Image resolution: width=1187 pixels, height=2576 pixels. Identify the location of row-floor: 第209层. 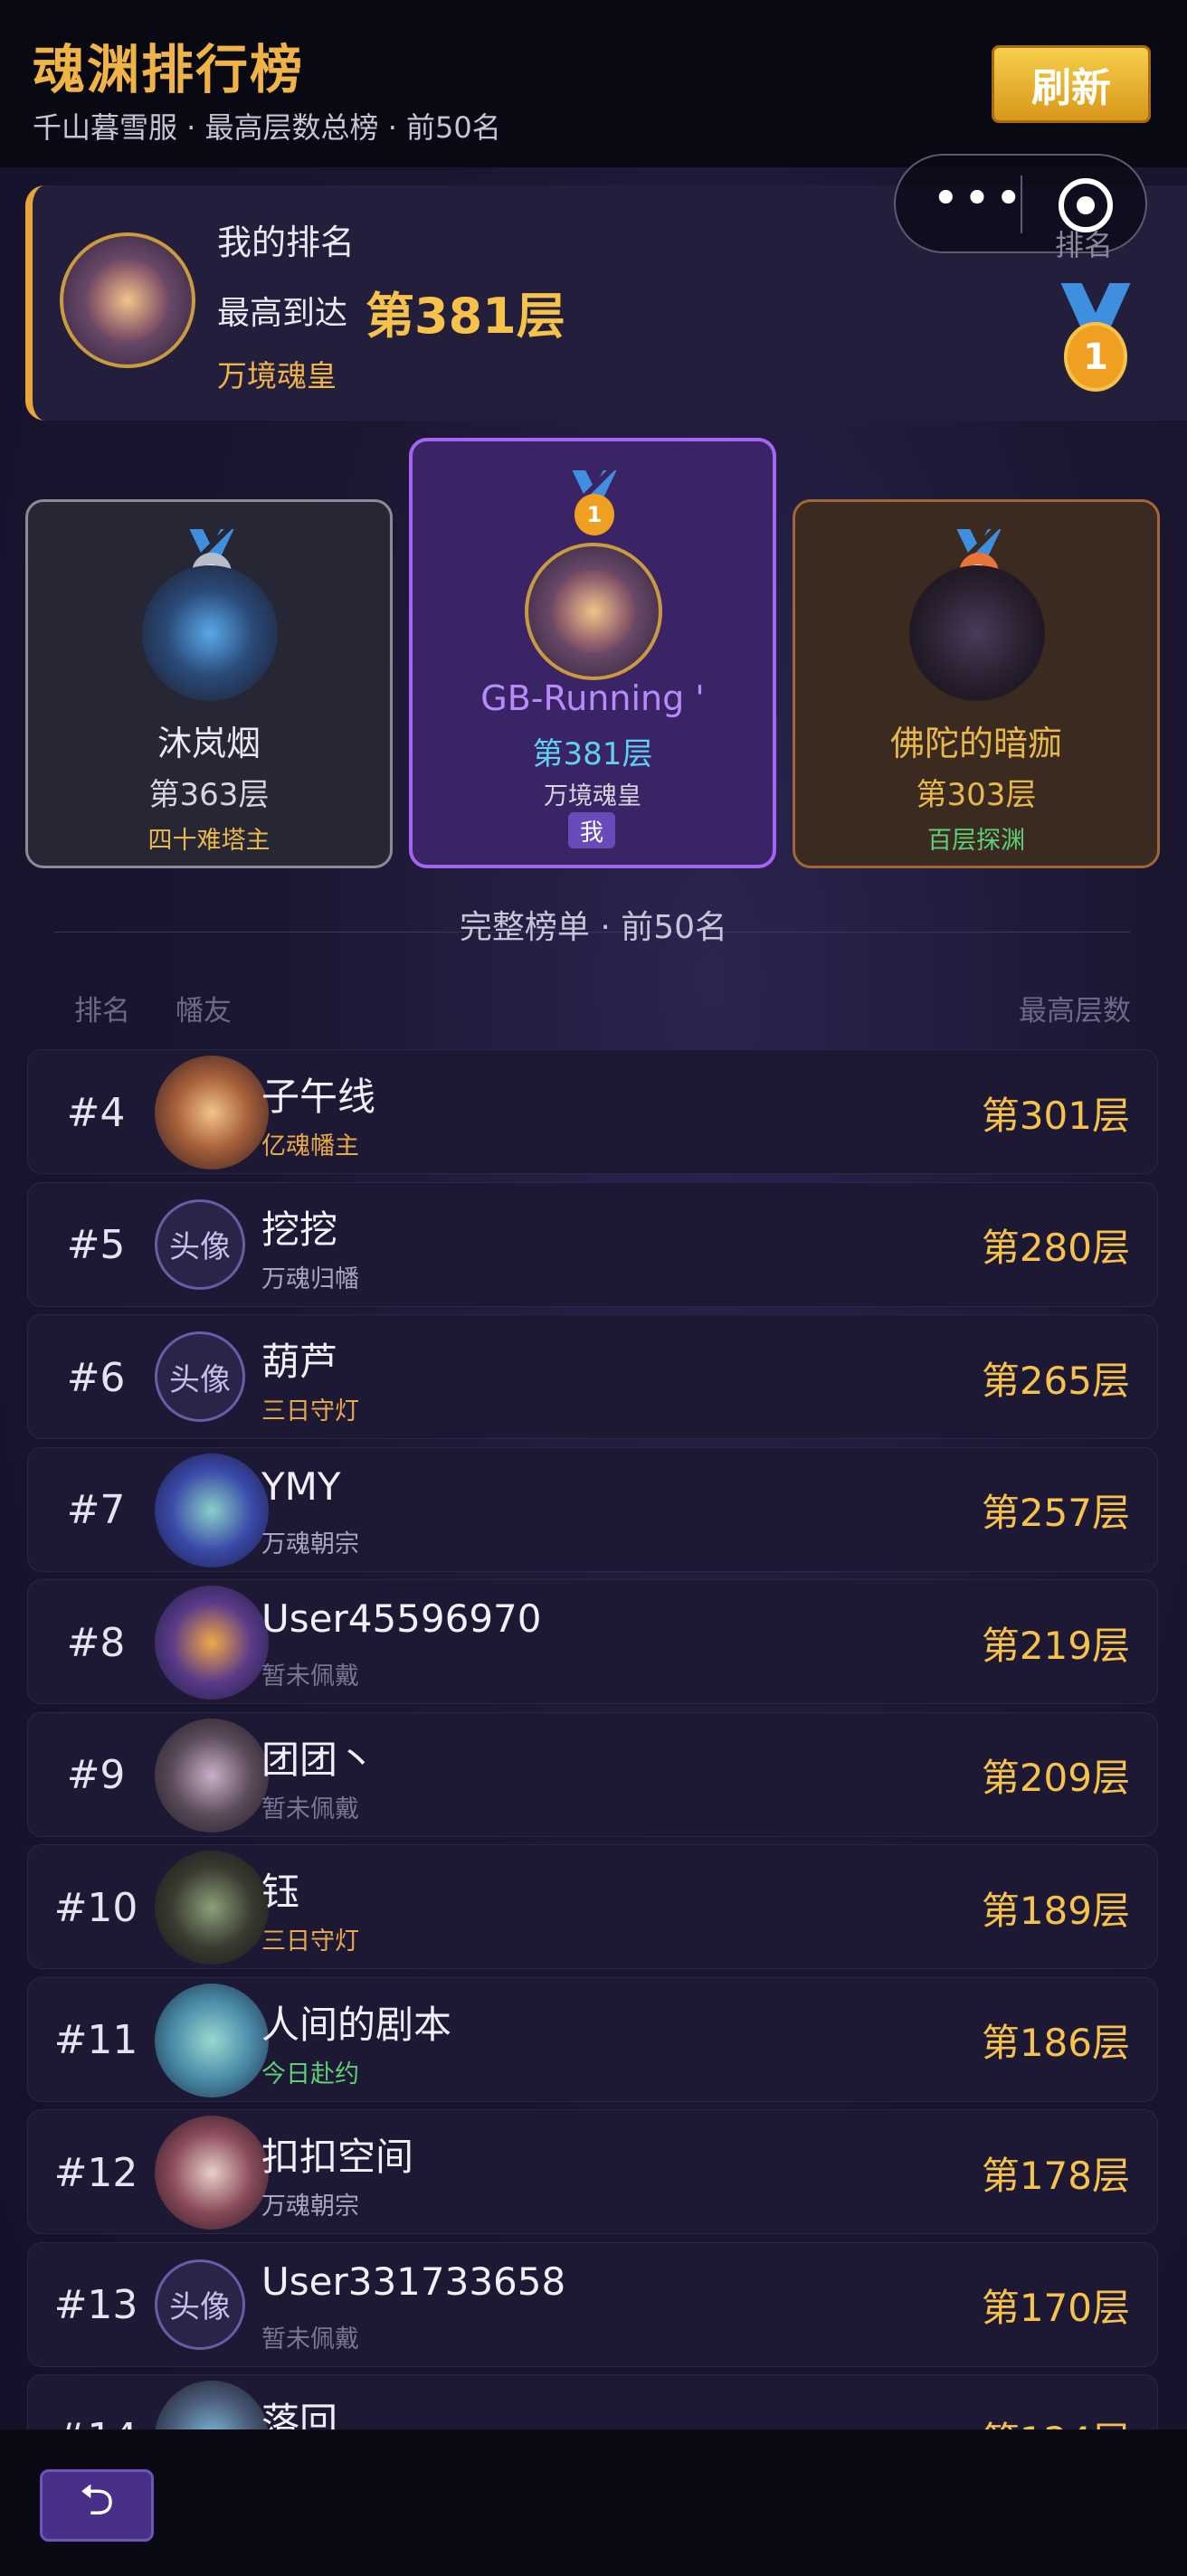
(1055, 1778).